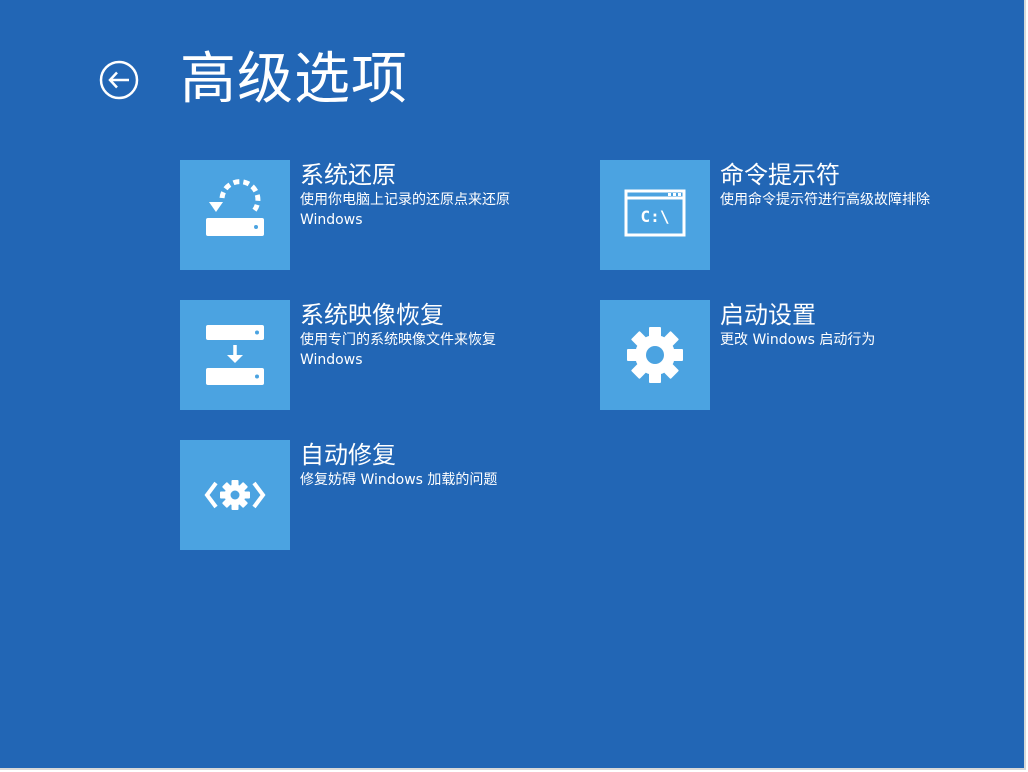 The image size is (1028, 772). I want to click on page-title: 高级选项, so click(294, 79).